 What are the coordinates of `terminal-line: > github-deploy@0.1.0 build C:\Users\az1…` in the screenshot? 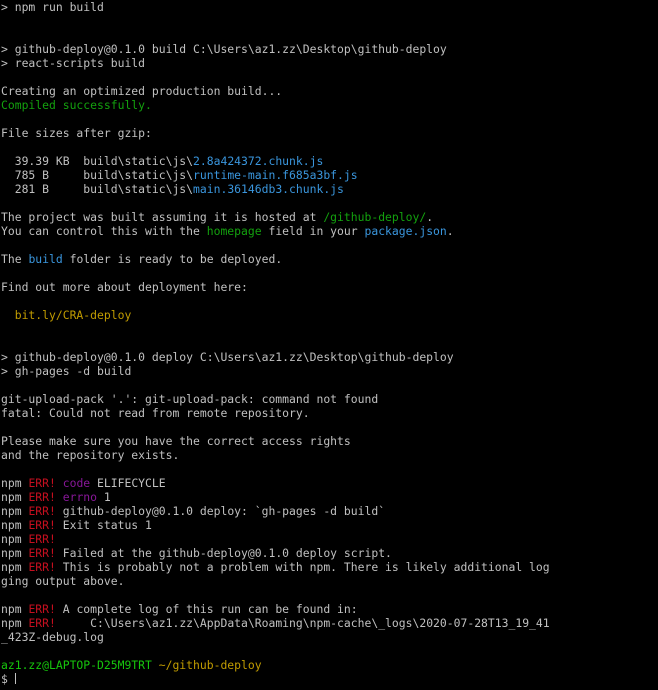 It's located at (329, 49).